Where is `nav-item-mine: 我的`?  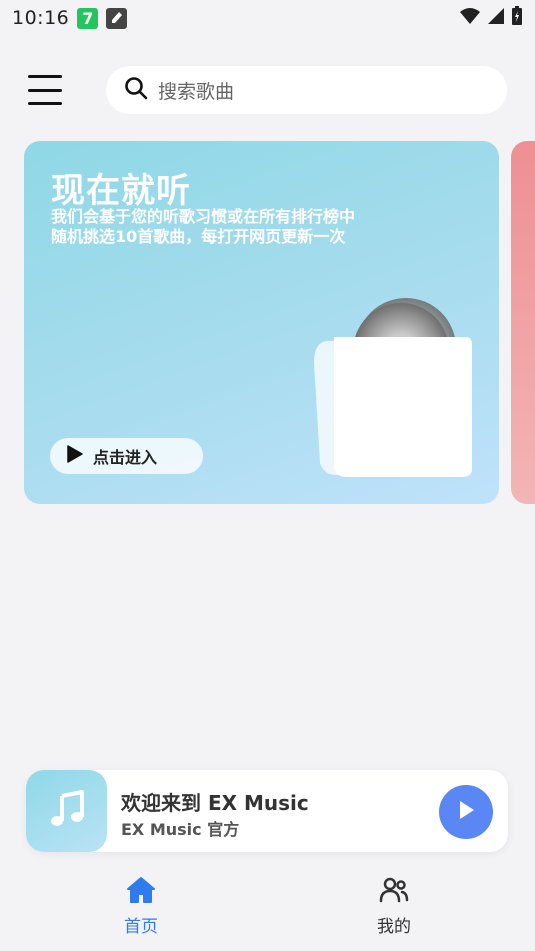
nav-item-mine: 我的 is located at coordinates (394, 906).